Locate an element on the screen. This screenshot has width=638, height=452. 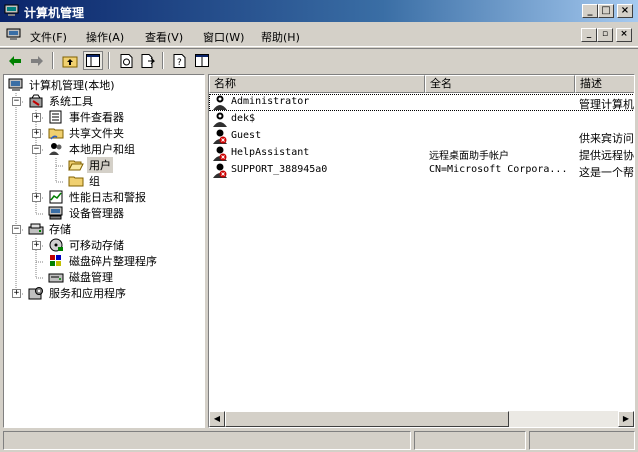
export-list-icon is located at coordinates (148, 60).